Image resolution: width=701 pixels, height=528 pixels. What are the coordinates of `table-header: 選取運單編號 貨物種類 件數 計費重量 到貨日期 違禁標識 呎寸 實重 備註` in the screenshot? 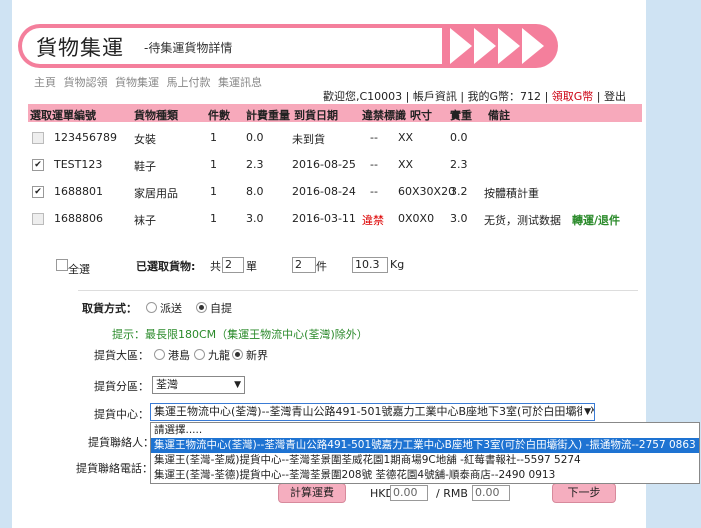 It's located at (335, 113).